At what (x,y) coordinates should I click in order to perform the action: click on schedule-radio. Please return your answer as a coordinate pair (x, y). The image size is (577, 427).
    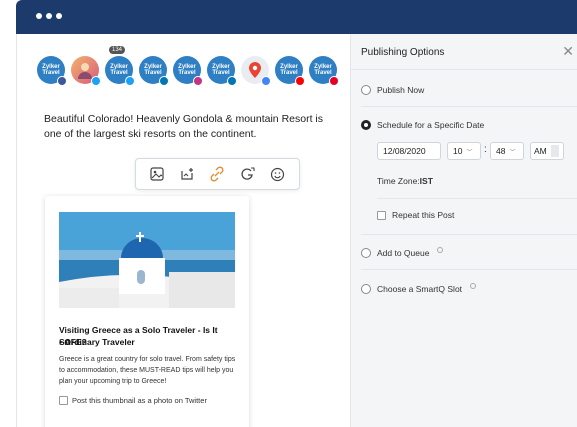
    Looking at the image, I should click on (366, 125).